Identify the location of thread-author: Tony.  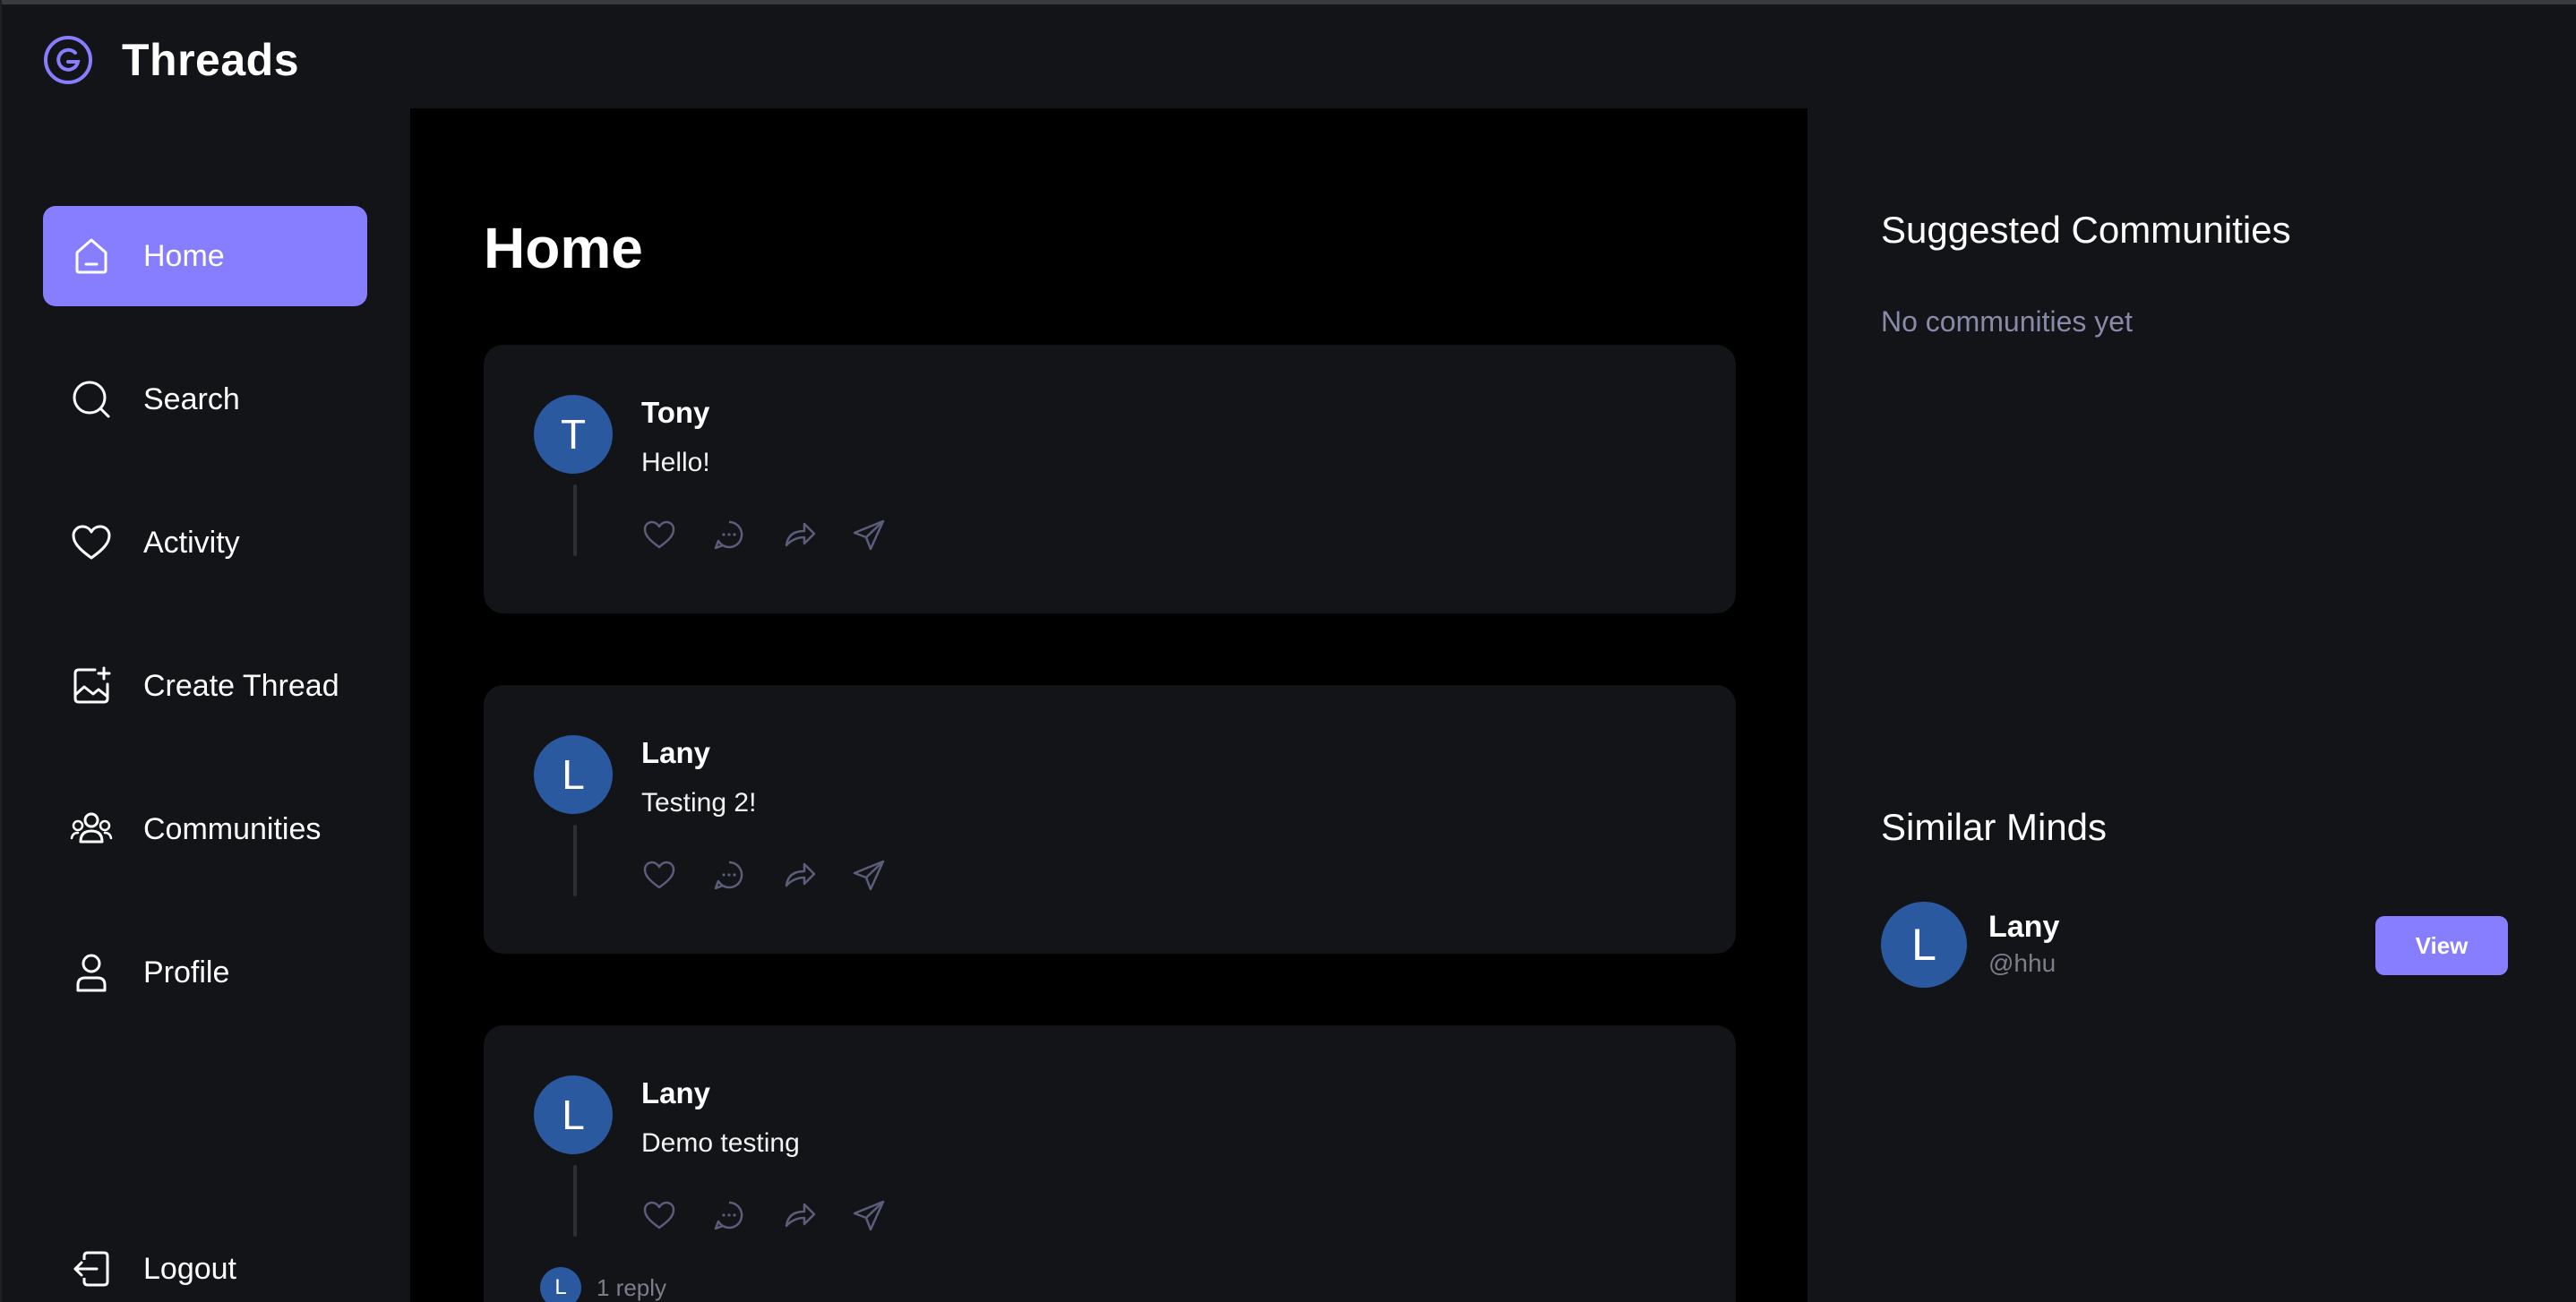
(675, 413).